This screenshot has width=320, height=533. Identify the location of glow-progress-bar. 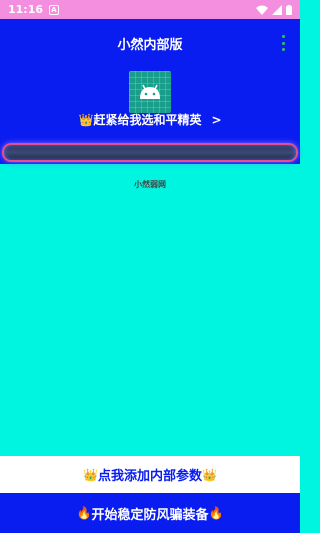
(150, 152).